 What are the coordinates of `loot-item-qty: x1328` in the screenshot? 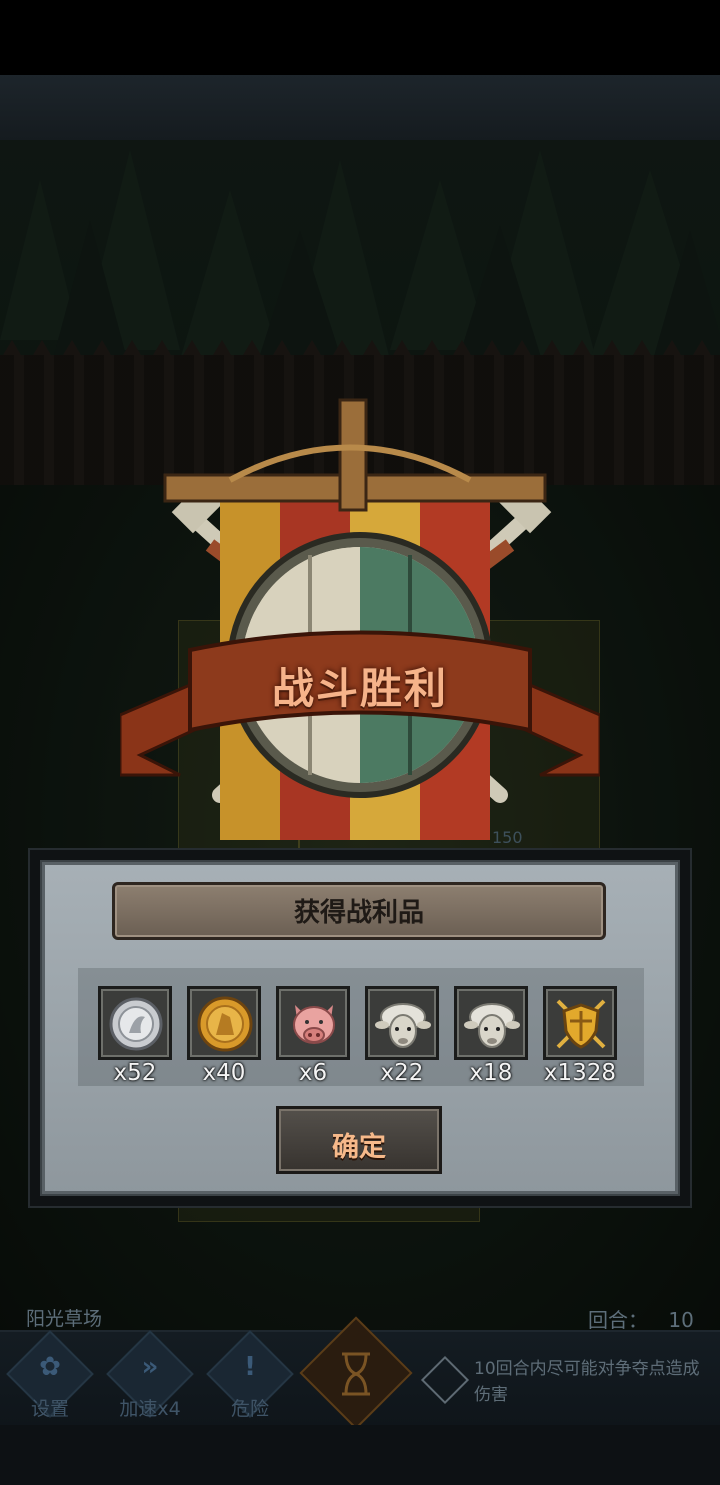 It's located at (580, 1073).